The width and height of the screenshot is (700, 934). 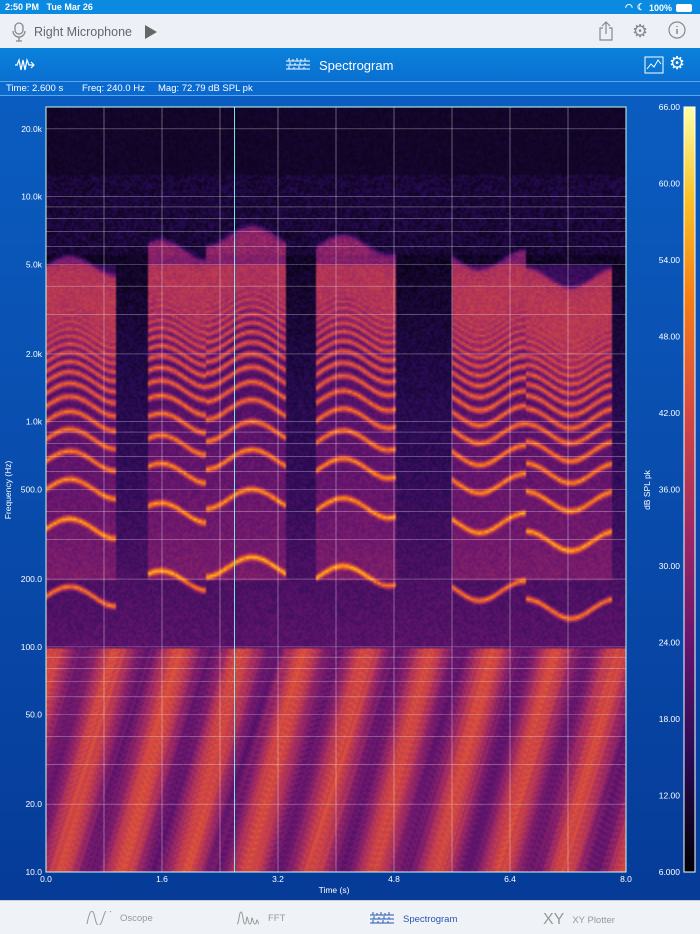 I want to click on xy-icon: XY, so click(x=554, y=919).